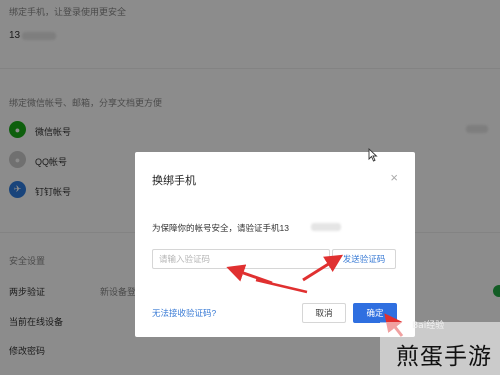  Describe the element at coordinates (373, 155) in the screenshot. I see `mouse-cursor-icon` at that location.